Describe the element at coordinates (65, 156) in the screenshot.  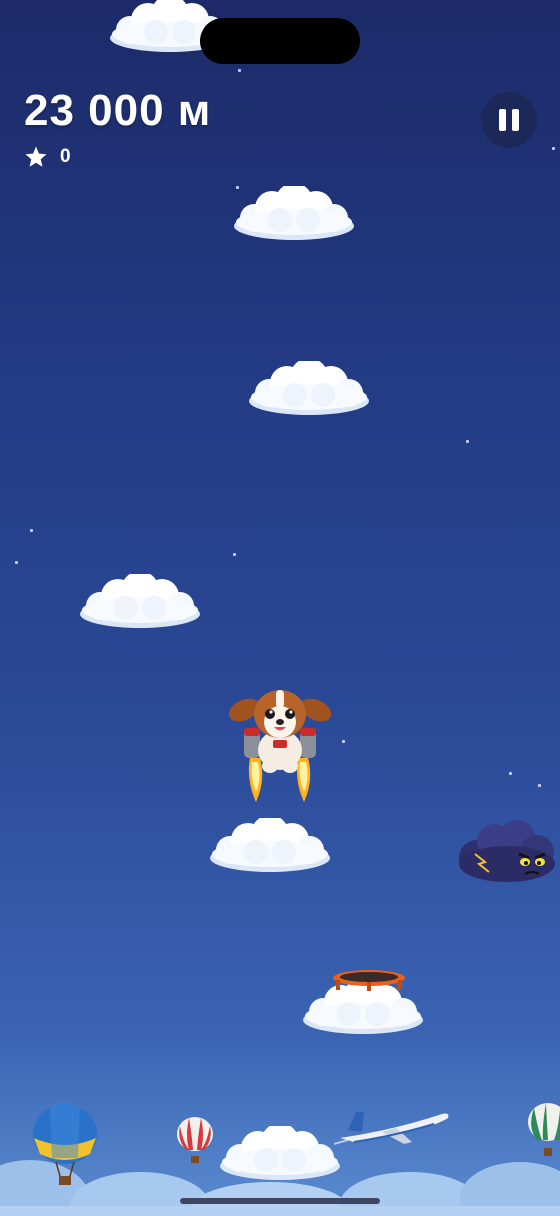
I see `star-count: 0` at that location.